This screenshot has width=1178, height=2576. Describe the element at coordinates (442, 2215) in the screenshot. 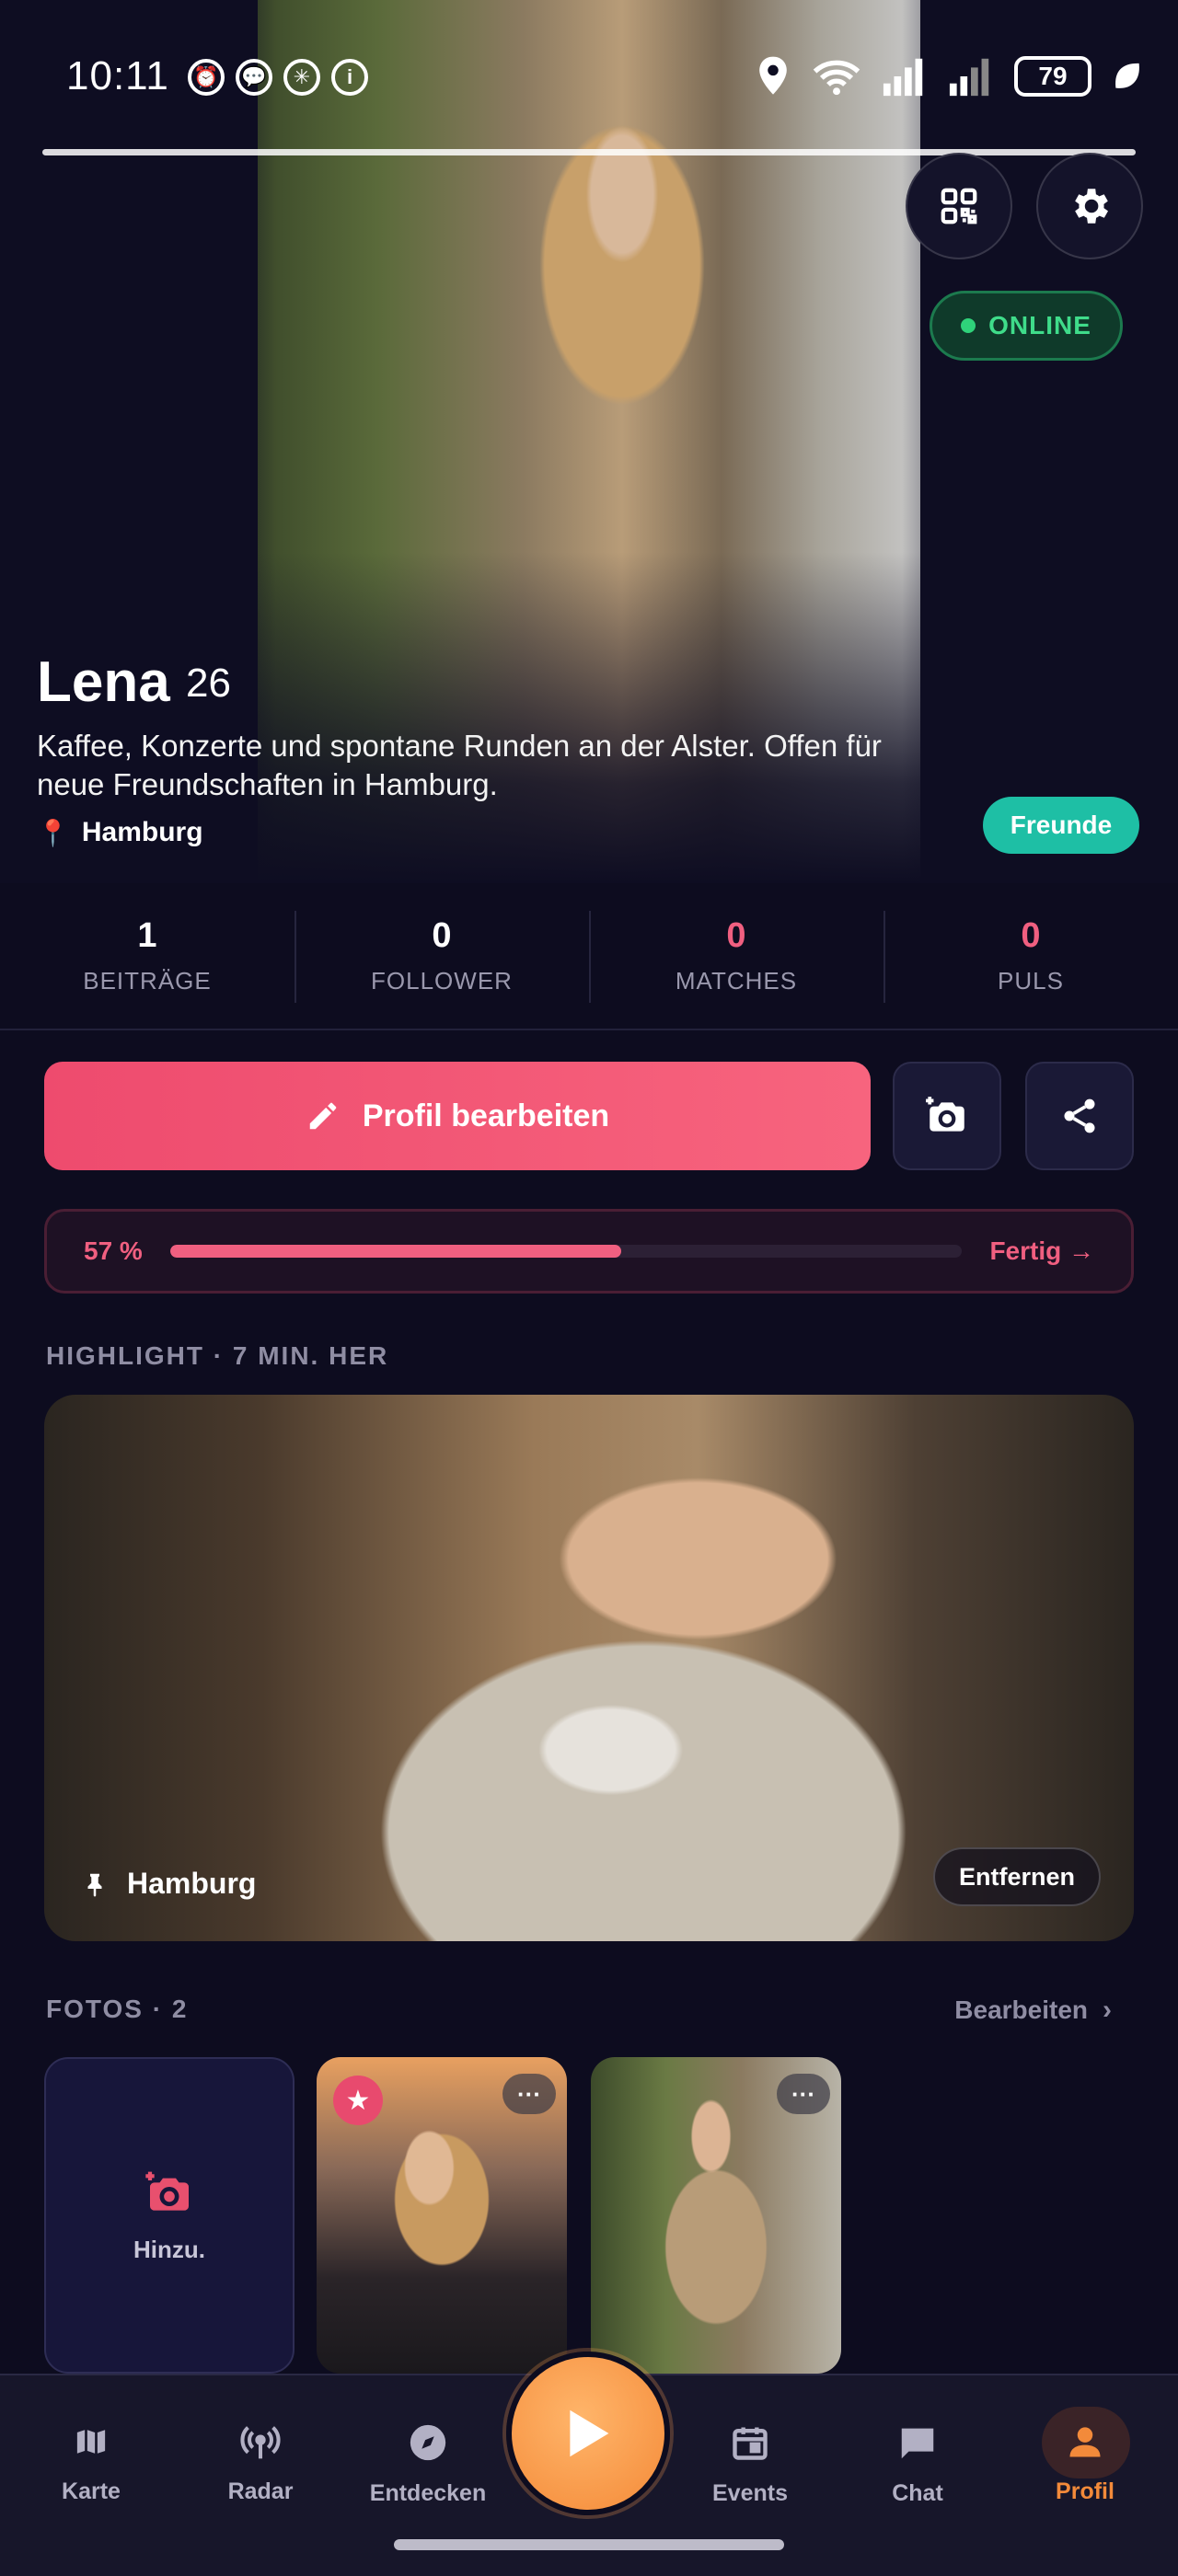

I see `photo-tile-1: ★ ···` at that location.